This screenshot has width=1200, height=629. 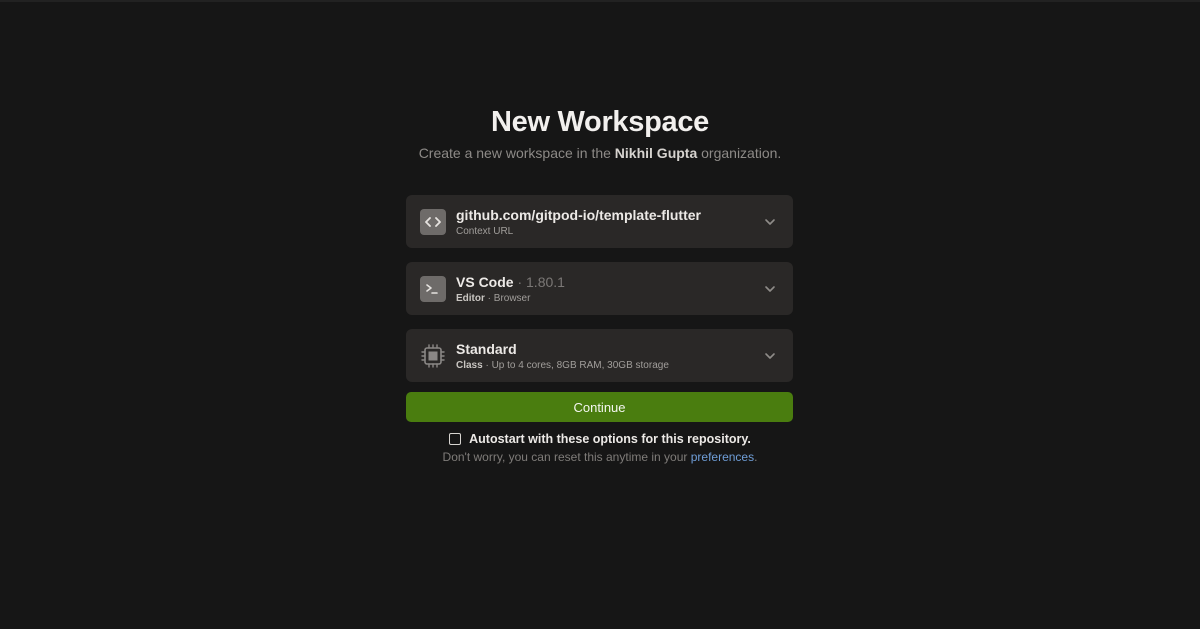 I want to click on preferences-link: preferences, so click(x=722, y=457).